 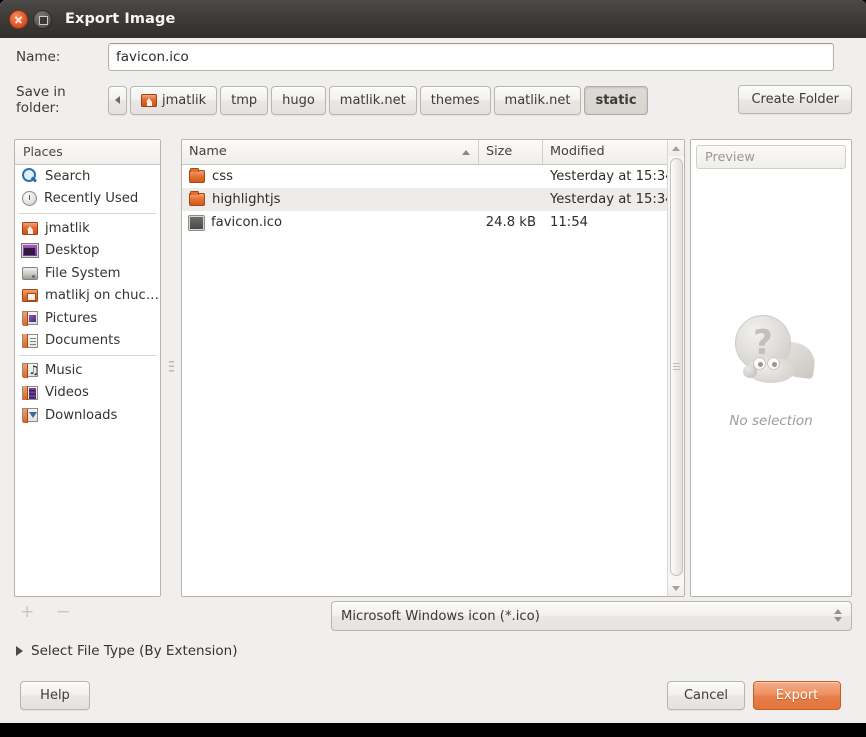 I want to click on breadcrumb-label: hugo, so click(x=298, y=100).